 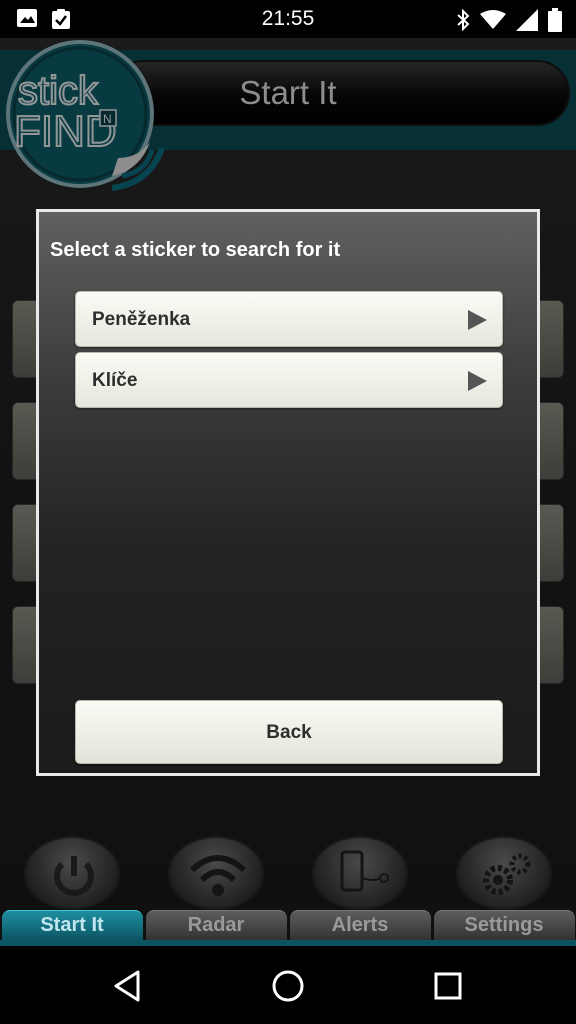 I want to click on home-circle-icon, so click(x=288, y=986).